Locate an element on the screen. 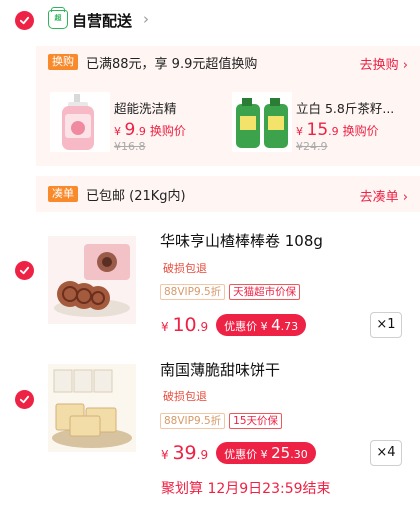 Image resolution: width=420 pixels, height=513 pixels. shipping-promo-section: 凑单 已包邮 (21Kg内) 去凑单 › is located at coordinates (228, 194).